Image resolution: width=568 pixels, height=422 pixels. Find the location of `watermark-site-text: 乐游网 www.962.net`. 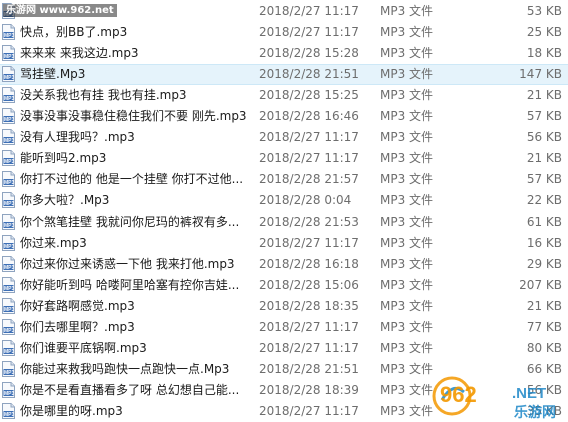

watermark-site-text: 乐游网 www.962.net is located at coordinates (60, 10).